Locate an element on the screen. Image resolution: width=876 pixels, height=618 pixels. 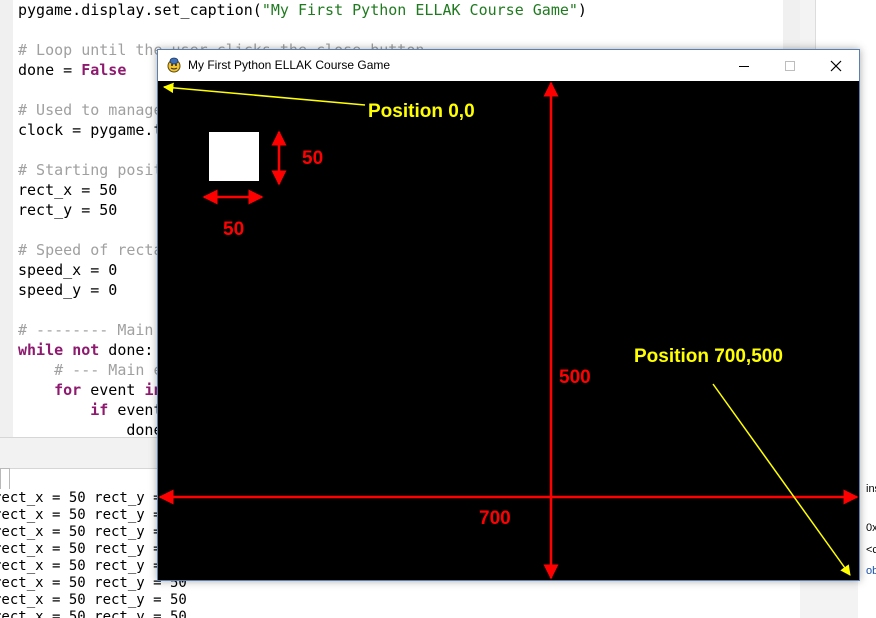
code-line: speed_x = 0 is located at coordinates (67, 270).